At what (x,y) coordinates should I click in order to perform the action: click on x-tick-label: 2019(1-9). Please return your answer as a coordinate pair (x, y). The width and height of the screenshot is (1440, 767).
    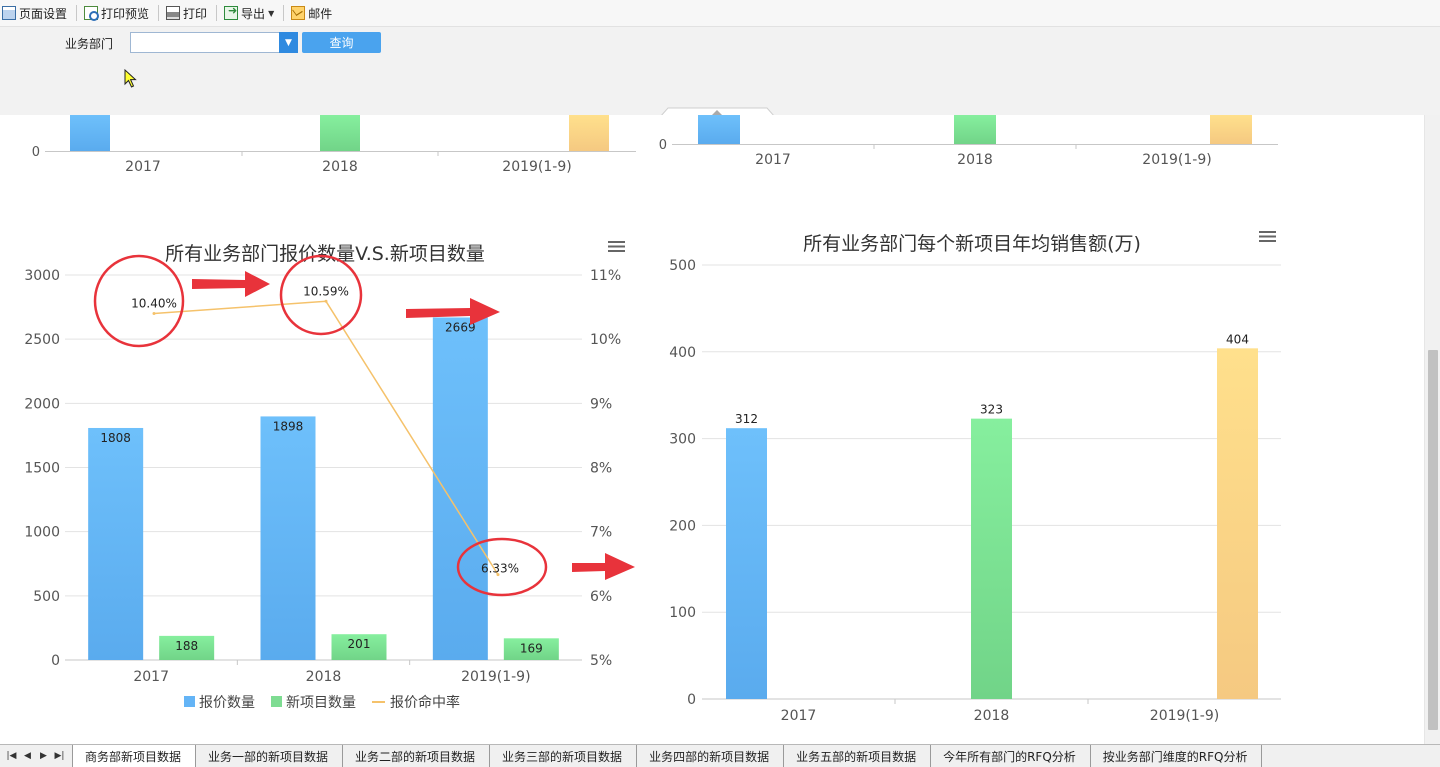
    Looking at the image, I should click on (495, 677).